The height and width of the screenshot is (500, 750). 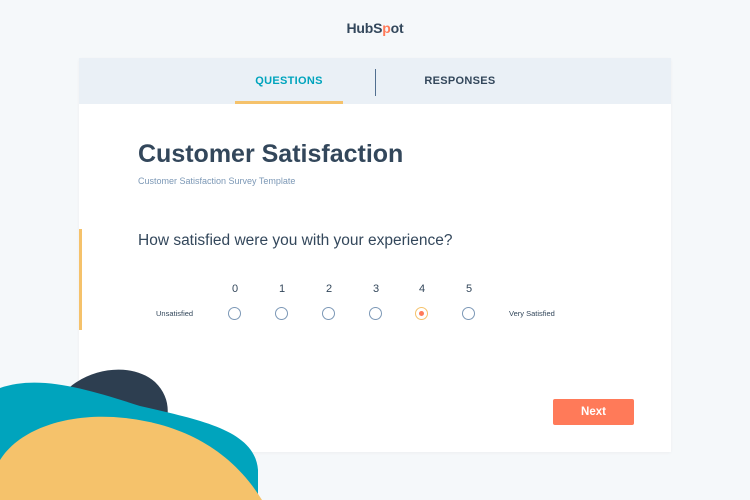 I want to click on scale-number-1: 1, so click(x=282, y=289).